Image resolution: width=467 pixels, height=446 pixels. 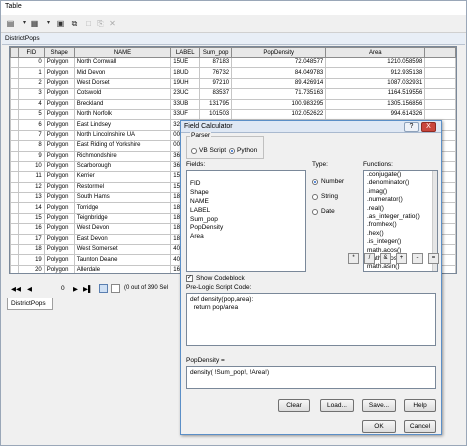 I want to click on ok-button: OK, so click(x=379, y=426).